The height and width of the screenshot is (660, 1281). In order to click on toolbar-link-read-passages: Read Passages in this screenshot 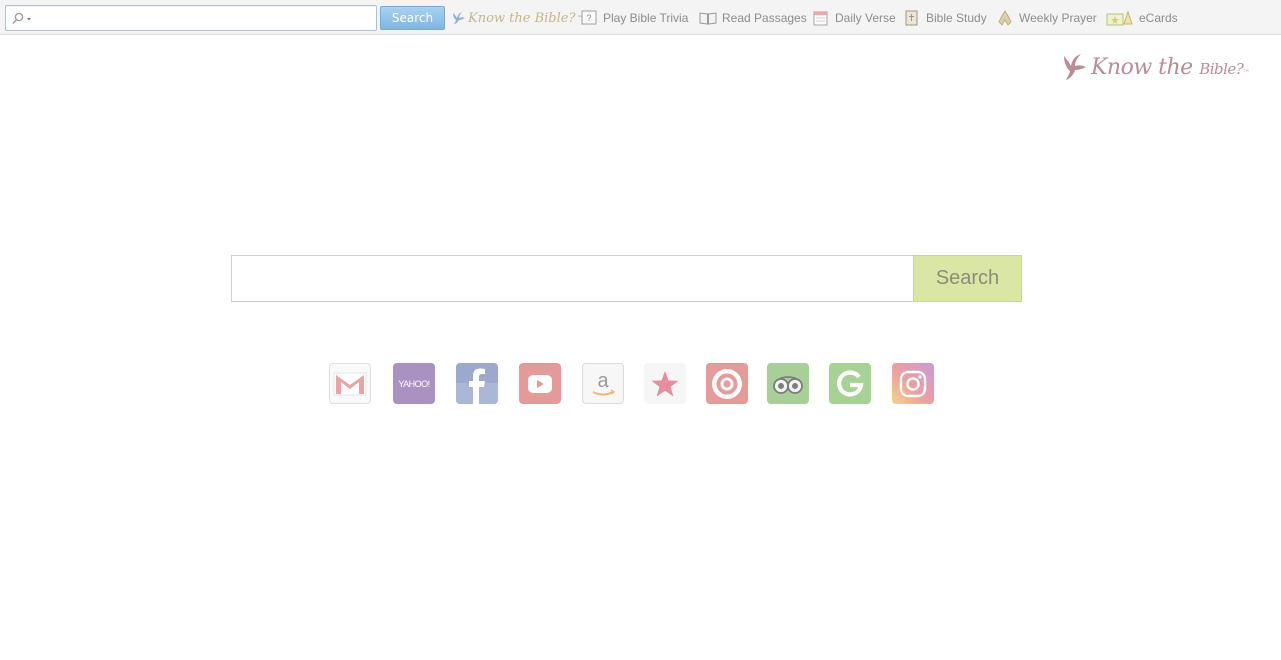, I will do `click(753, 18)`.